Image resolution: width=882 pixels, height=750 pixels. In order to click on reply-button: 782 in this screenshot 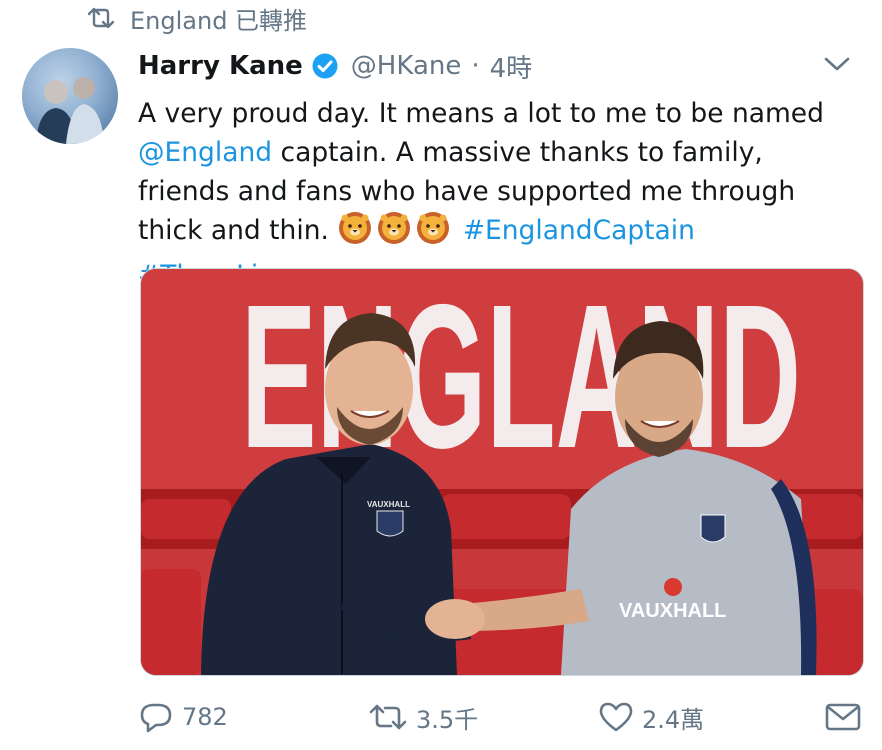, I will do `click(183, 717)`.